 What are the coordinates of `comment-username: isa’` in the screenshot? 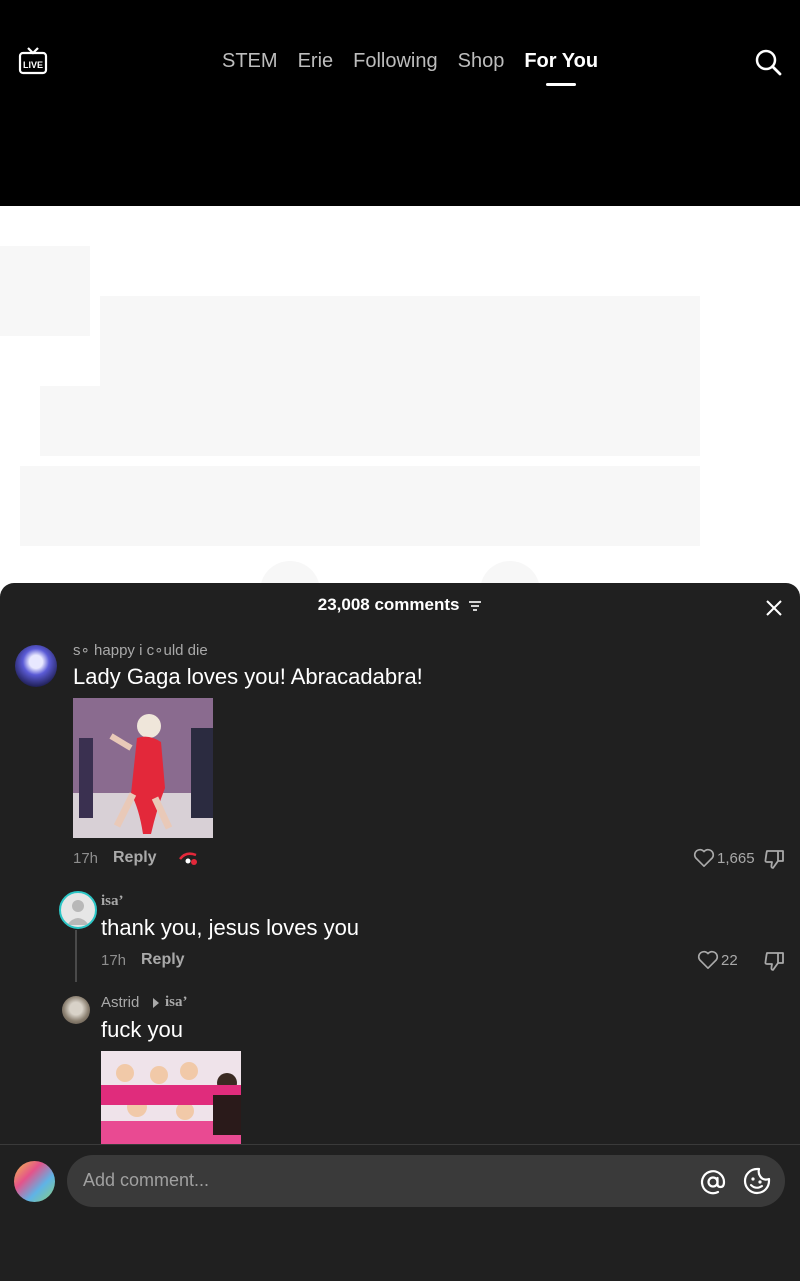 It's located at (112, 901).